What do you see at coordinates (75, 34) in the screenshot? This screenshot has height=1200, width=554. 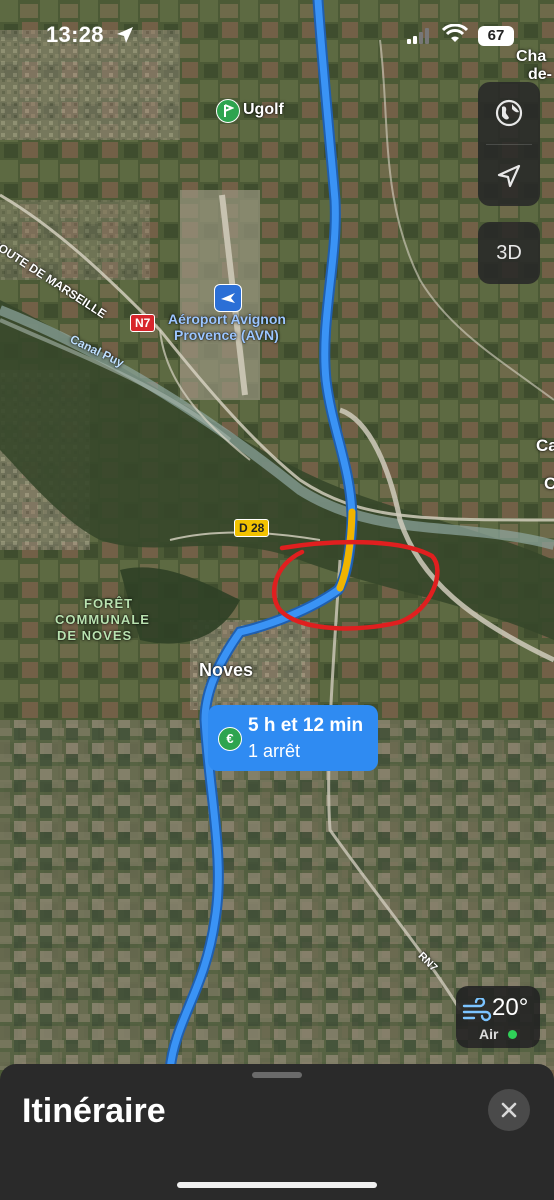 I see `status-time: 13:28` at bounding box center [75, 34].